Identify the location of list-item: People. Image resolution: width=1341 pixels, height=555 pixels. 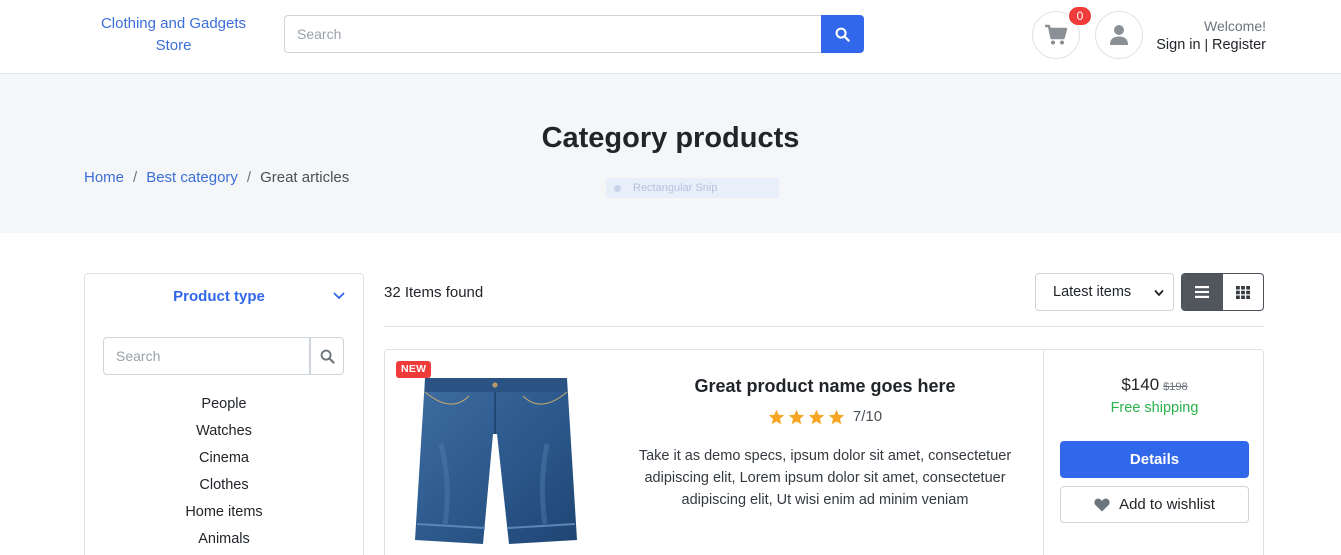
(224, 404).